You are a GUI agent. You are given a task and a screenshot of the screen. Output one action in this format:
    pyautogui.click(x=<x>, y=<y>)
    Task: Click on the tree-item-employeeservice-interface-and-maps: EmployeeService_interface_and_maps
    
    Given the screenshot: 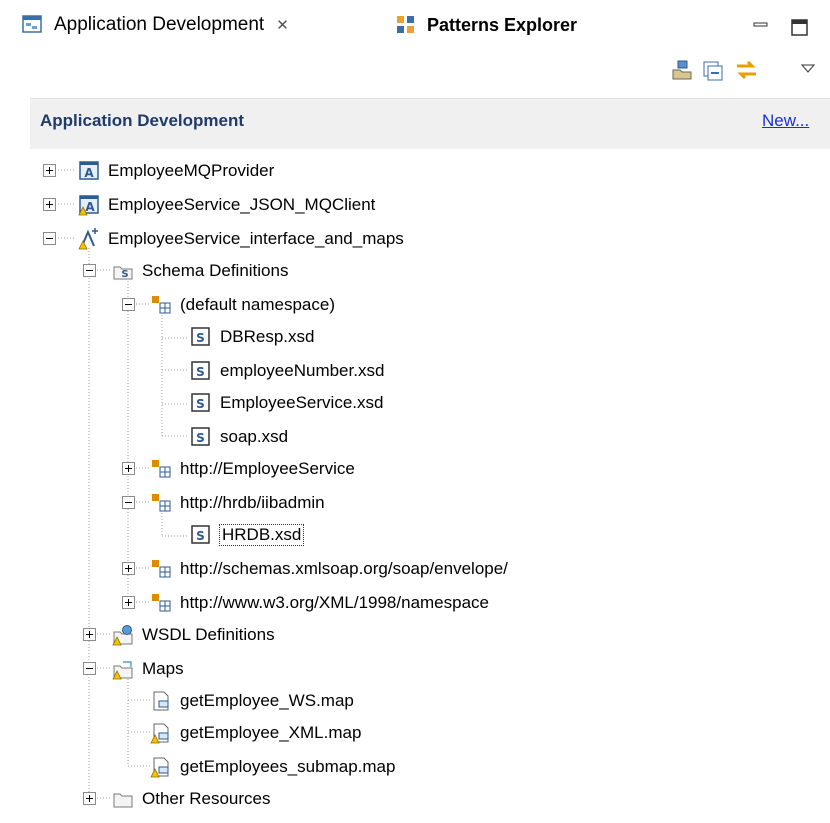 What is the action you would take?
    pyautogui.click(x=241, y=238)
    